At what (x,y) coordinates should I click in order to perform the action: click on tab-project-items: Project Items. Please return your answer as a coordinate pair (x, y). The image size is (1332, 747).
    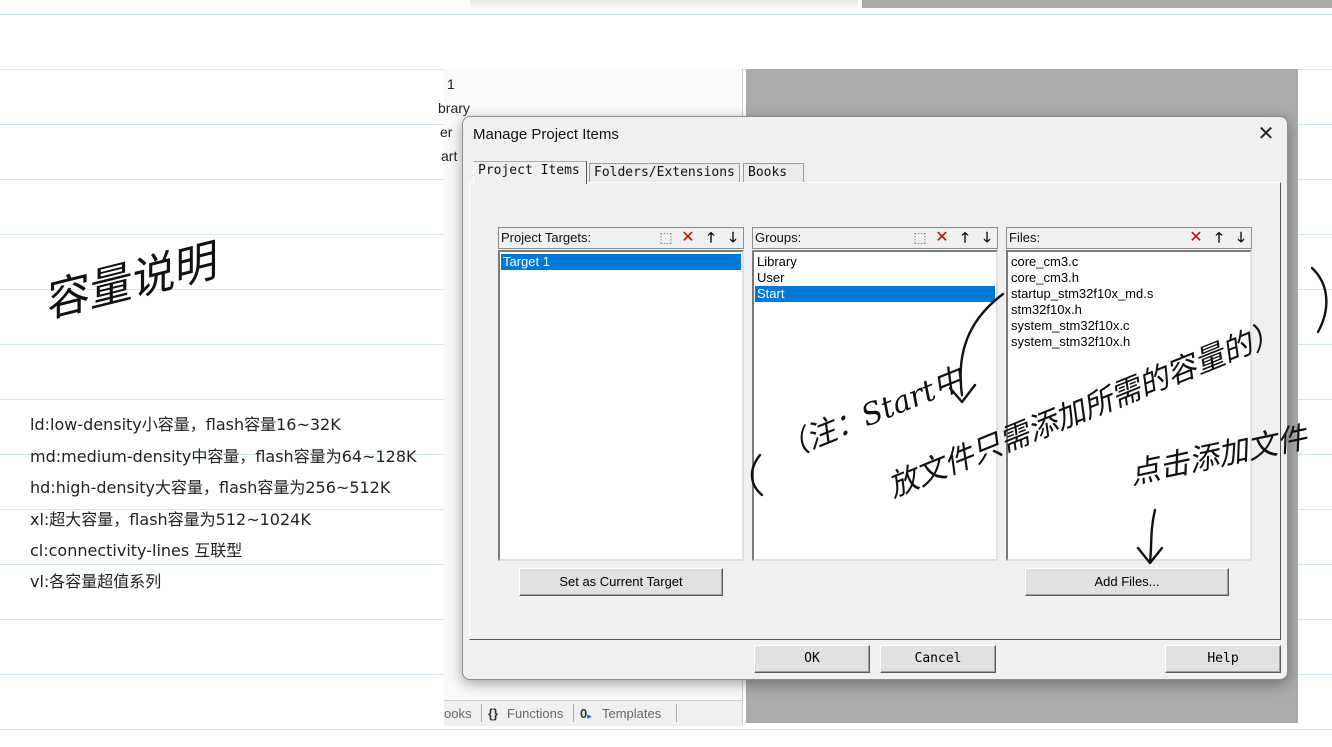
    Looking at the image, I should click on (530, 172).